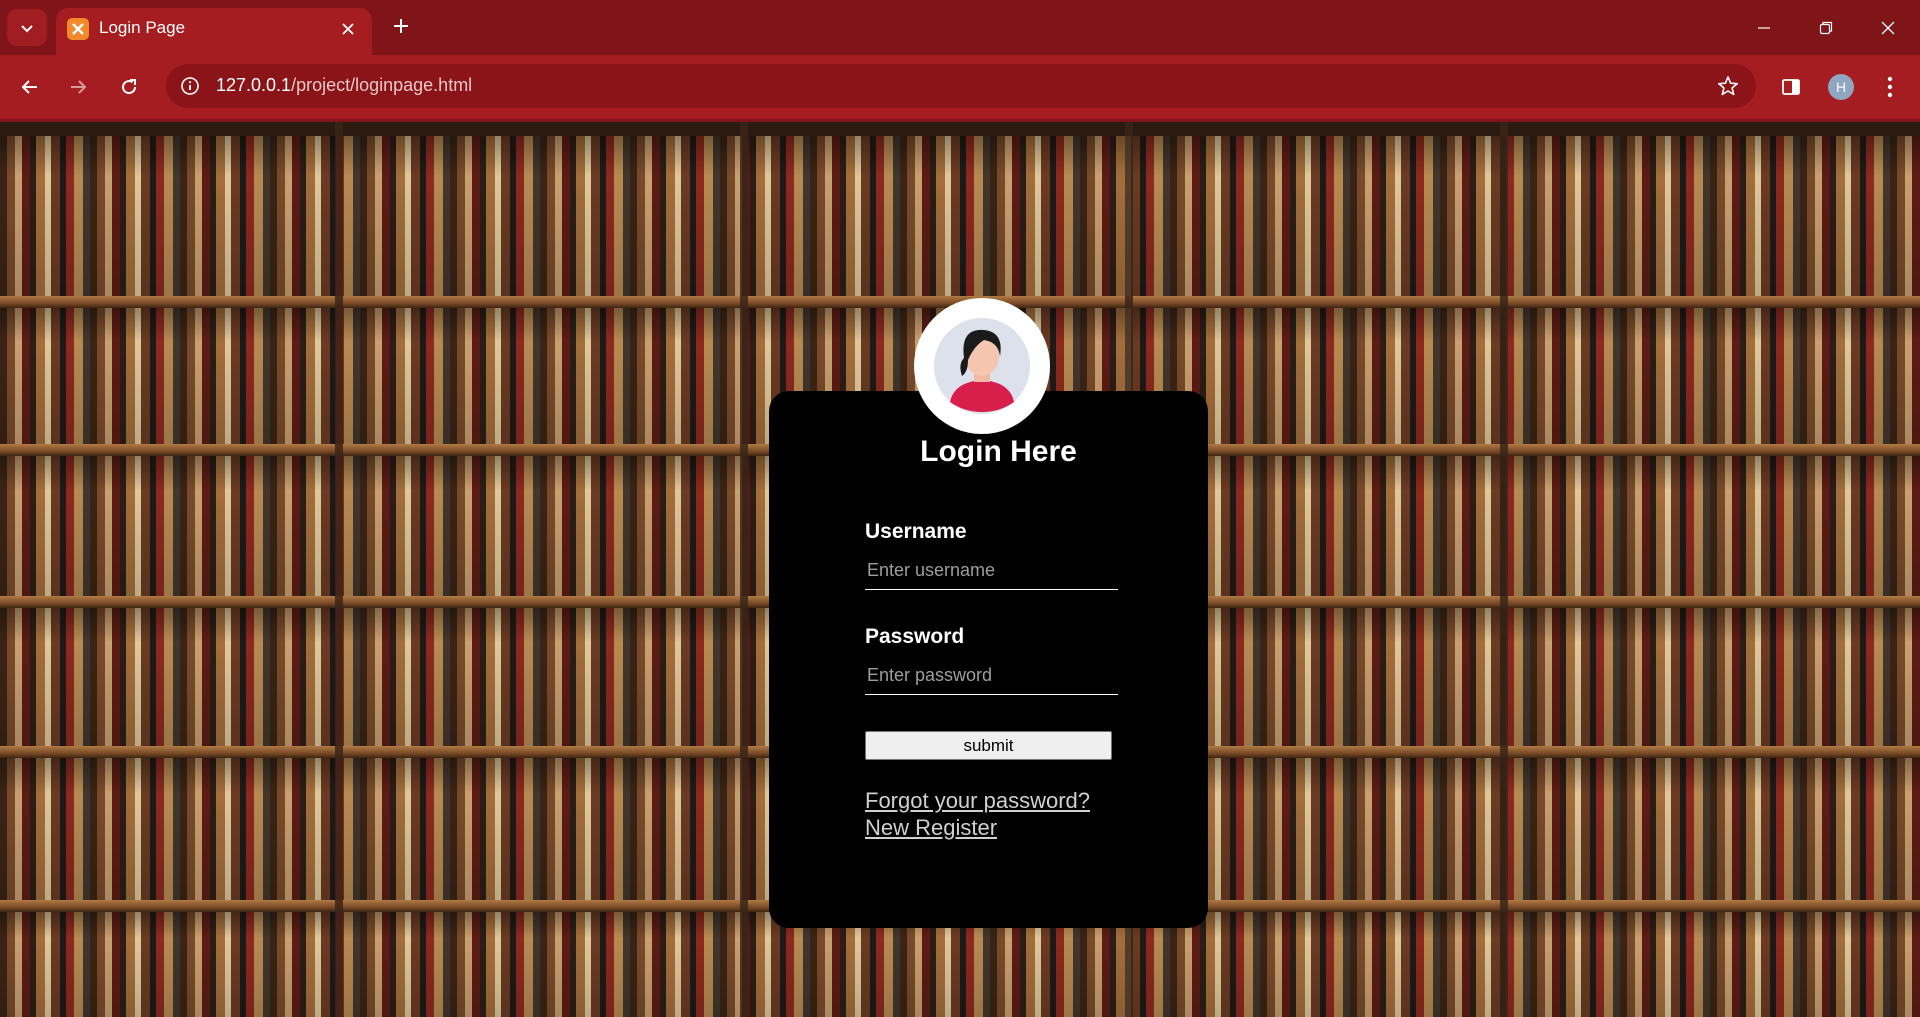  What do you see at coordinates (214, 31) in the screenshot?
I see `tab-login-page: Login Page` at bounding box center [214, 31].